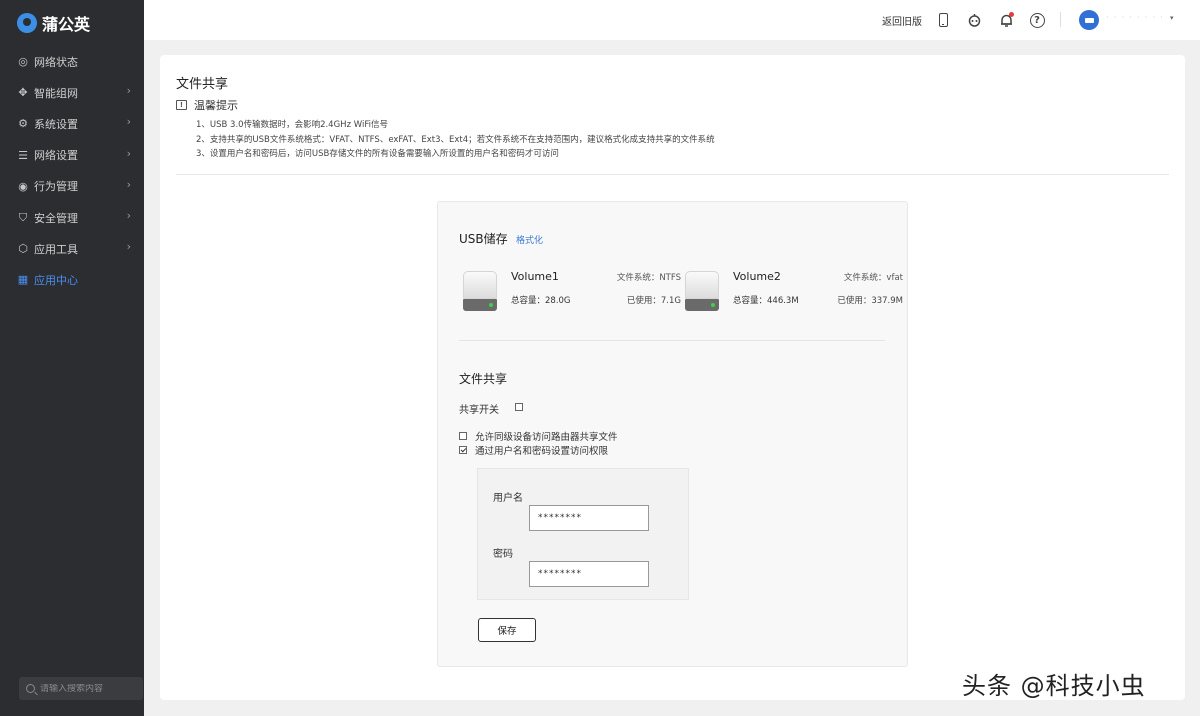  What do you see at coordinates (672, 174) in the screenshot?
I see `divider` at bounding box center [672, 174].